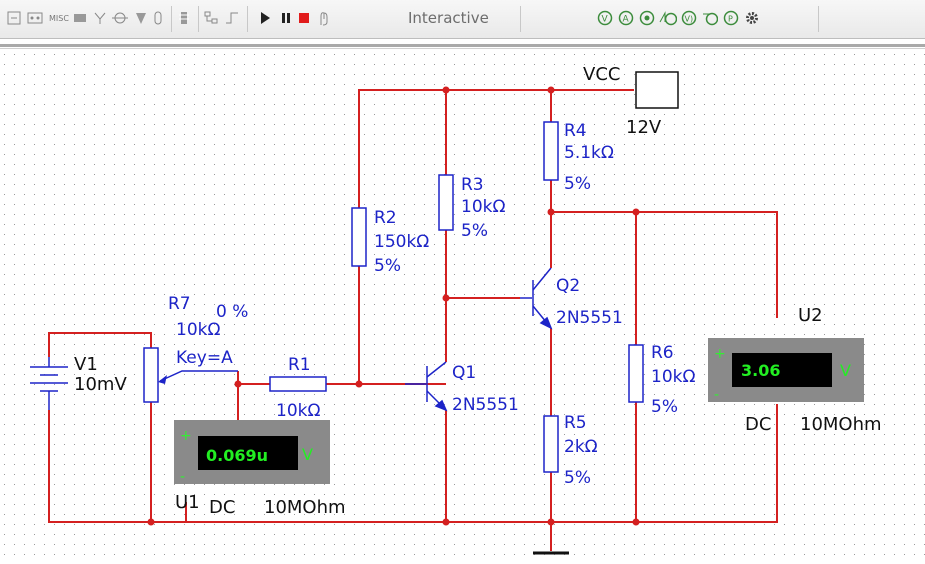 The width and height of the screenshot is (925, 564). Describe the element at coordinates (307, 454) in the screenshot. I see `u1-unit: V` at that location.